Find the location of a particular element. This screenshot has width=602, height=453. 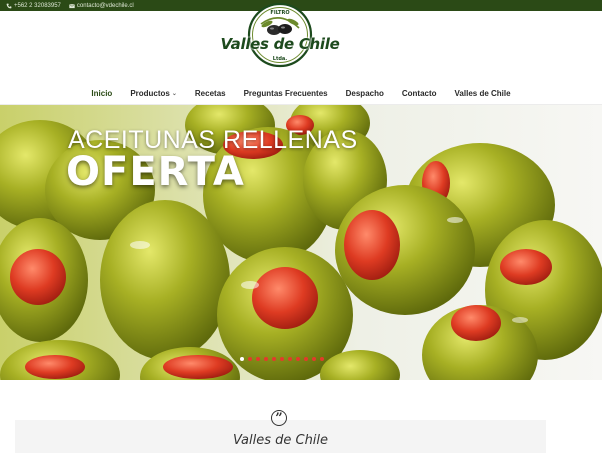

slider-pagination is located at coordinates (282, 359).